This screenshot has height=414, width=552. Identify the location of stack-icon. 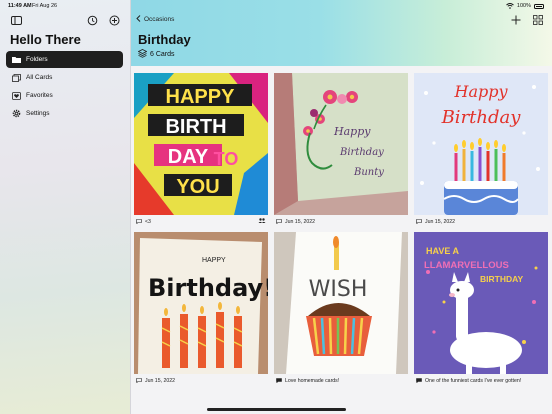
(142, 54).